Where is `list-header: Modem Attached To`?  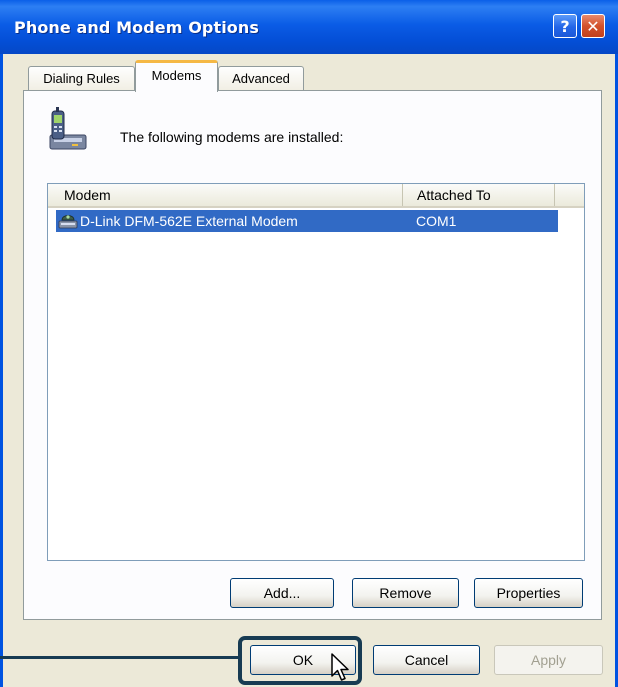
list-header: Modem Attached To is located at coordinates (316, 196).